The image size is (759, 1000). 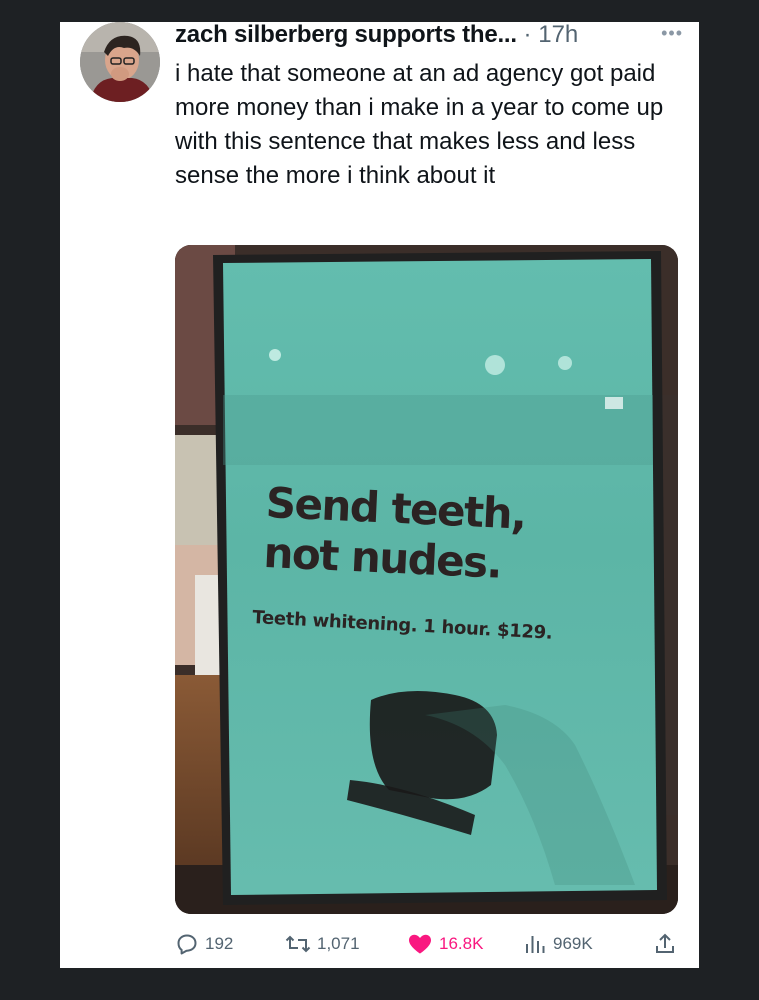 I want to click on repost-count: 1,071, so click(x=338, y=943).